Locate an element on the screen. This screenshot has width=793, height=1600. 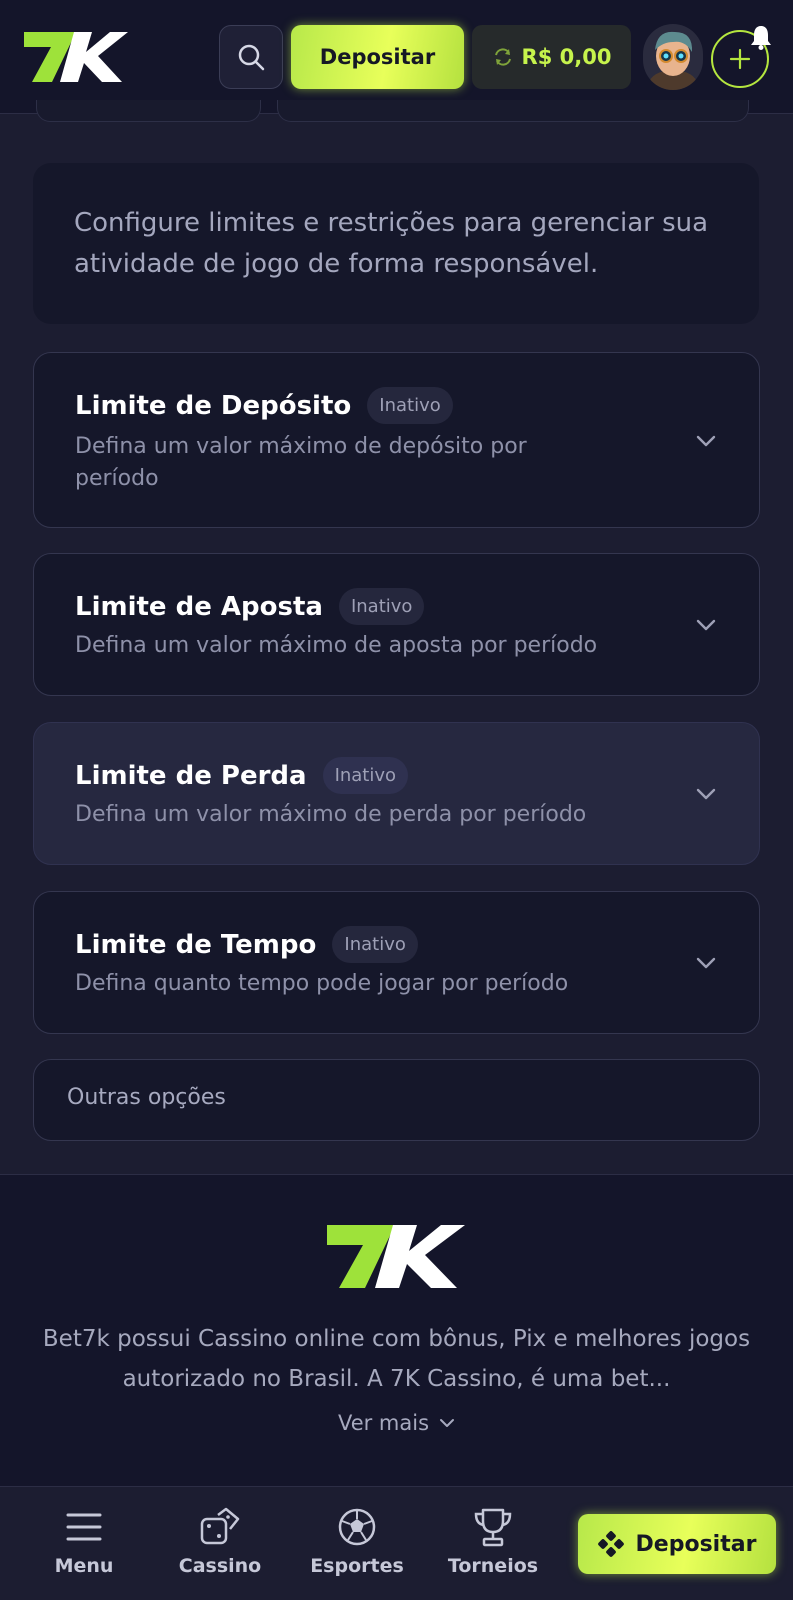
nav-label: Cassino is located at coordinates (220, 1566).